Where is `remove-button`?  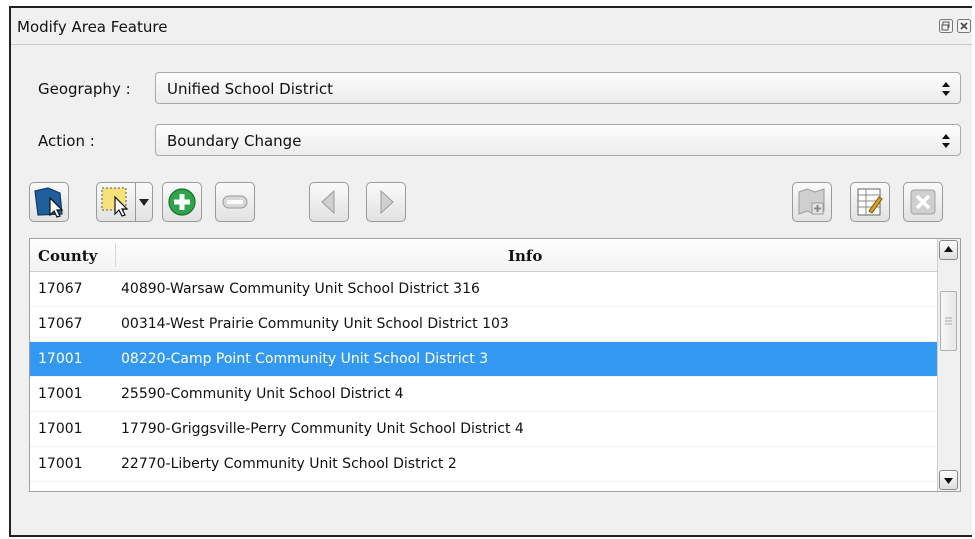 remove-button is located at coordinates (235, 202).